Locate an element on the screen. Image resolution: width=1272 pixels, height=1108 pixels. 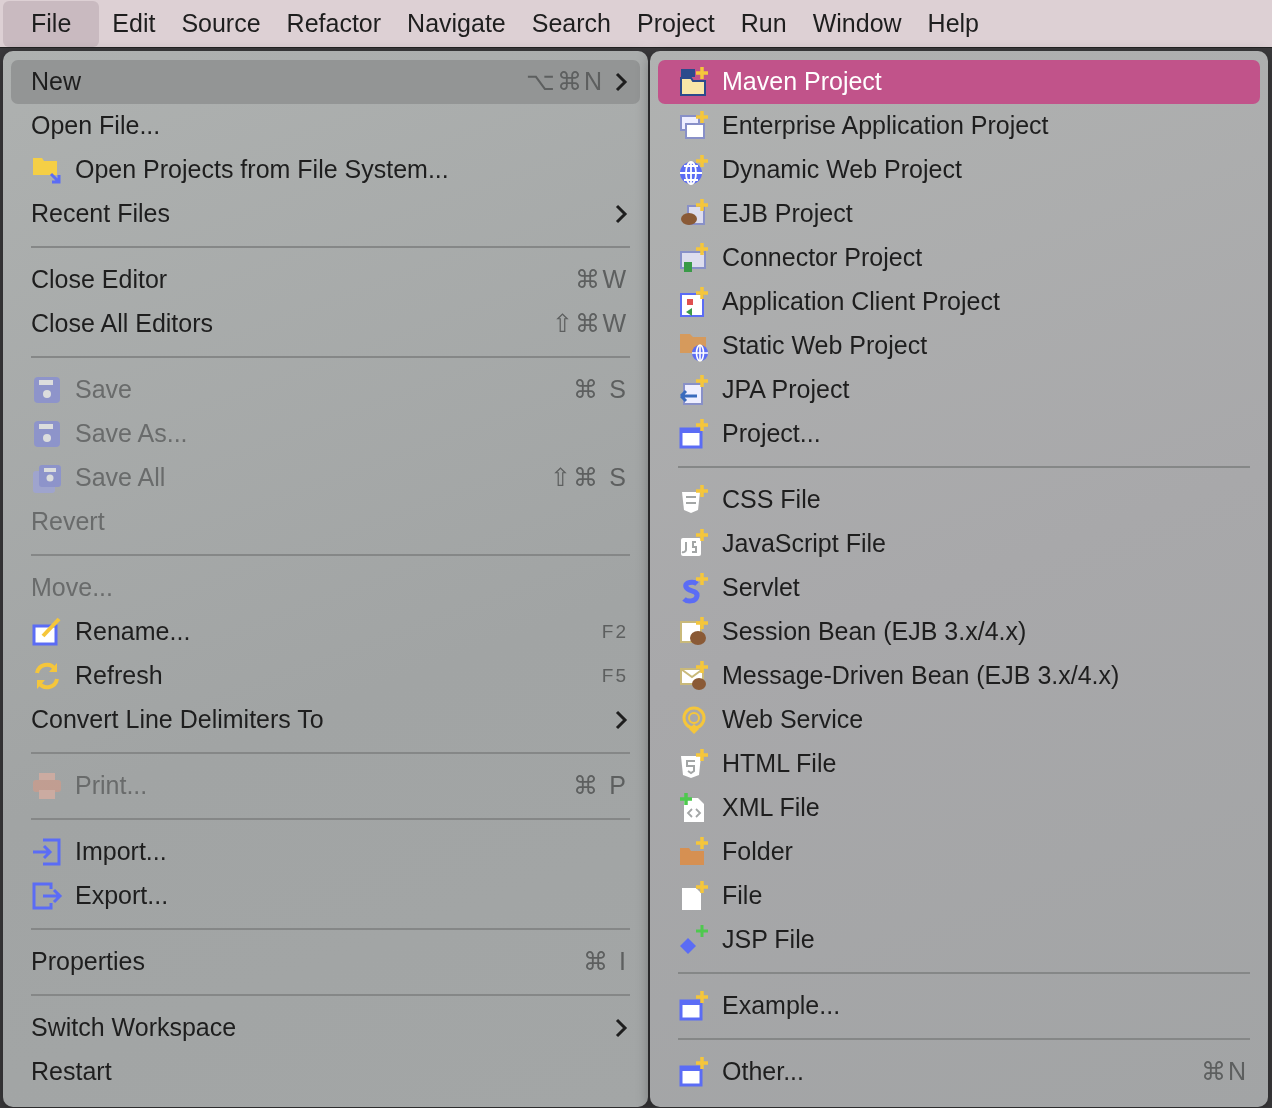
shortcut-text: ⌘W is located at coordinates (601, 280).